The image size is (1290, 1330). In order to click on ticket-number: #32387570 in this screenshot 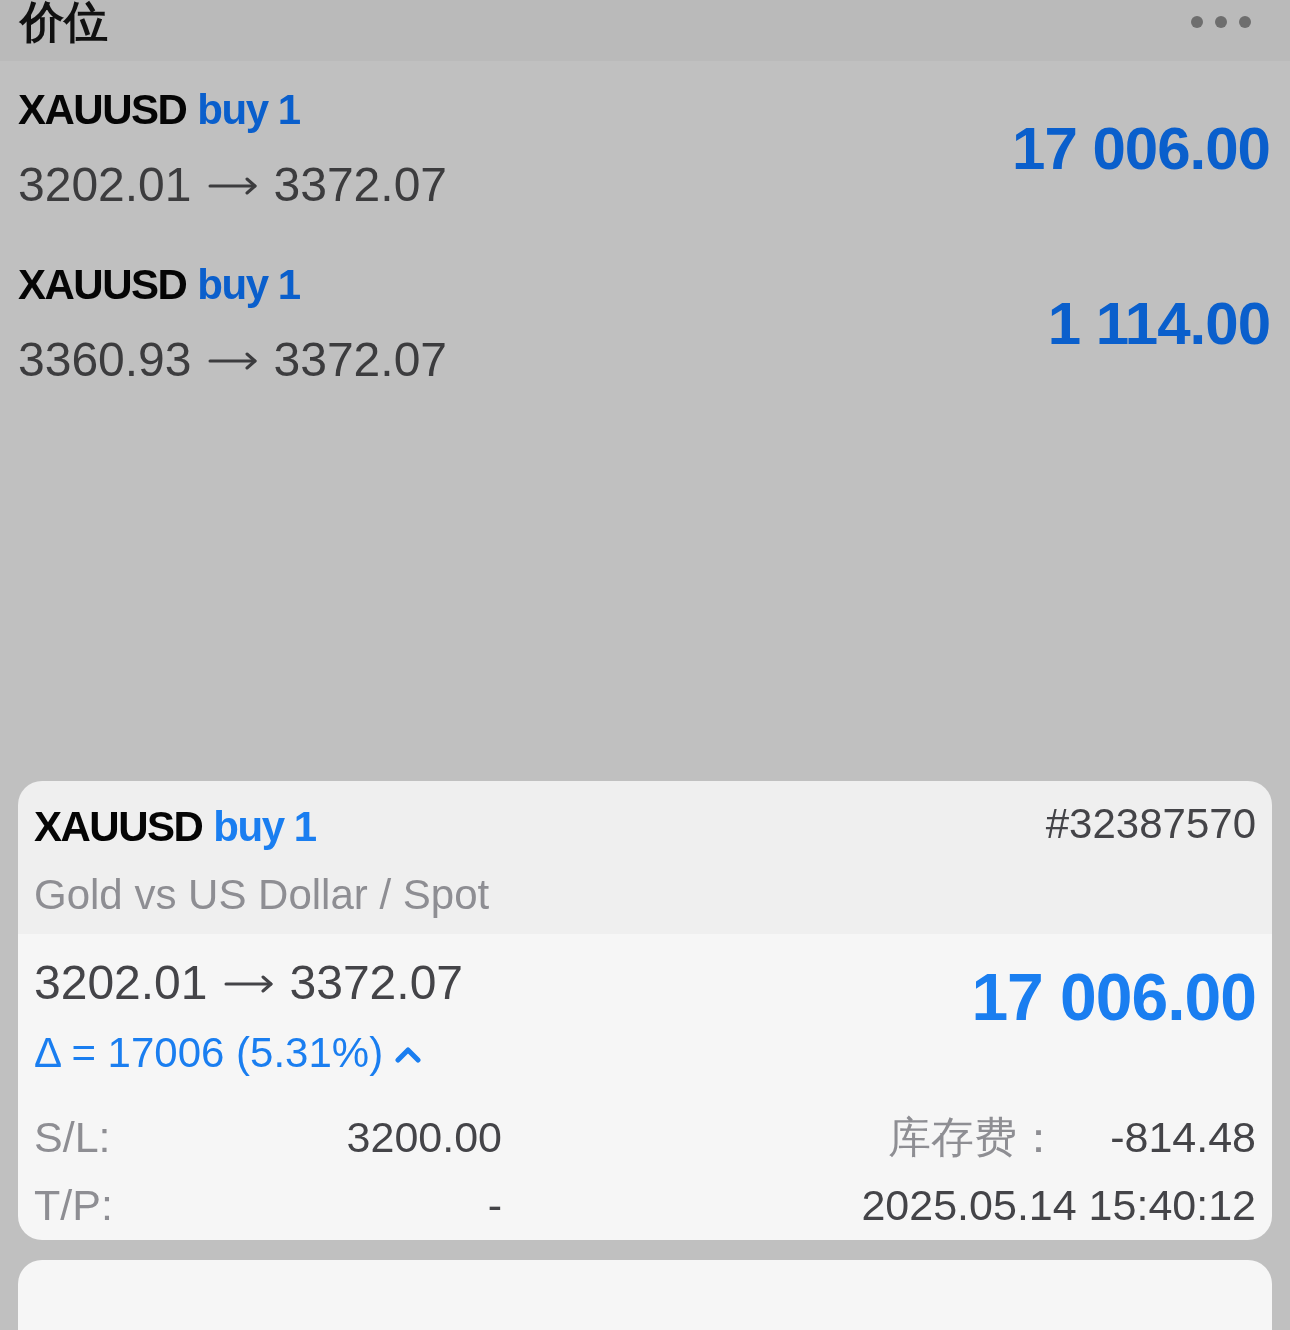, I will do `click(1150, 824)`.